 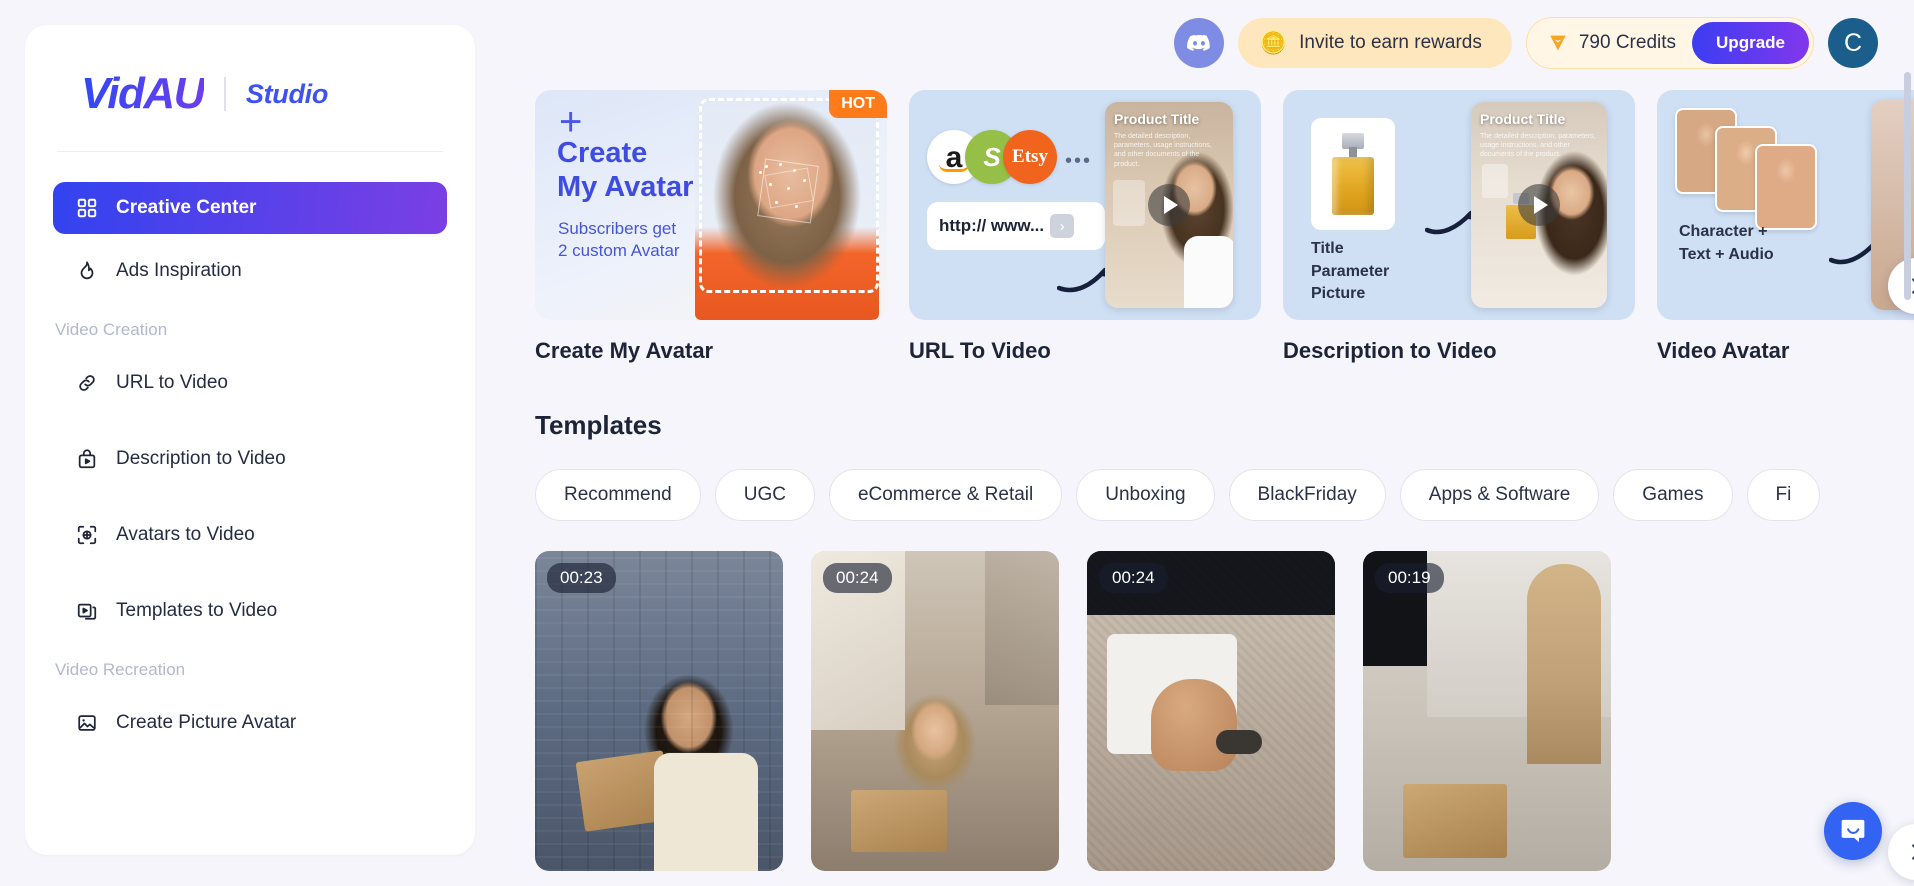 I want to click on url-input-preview: http:// www... ›, so click(x=1016, y=226).